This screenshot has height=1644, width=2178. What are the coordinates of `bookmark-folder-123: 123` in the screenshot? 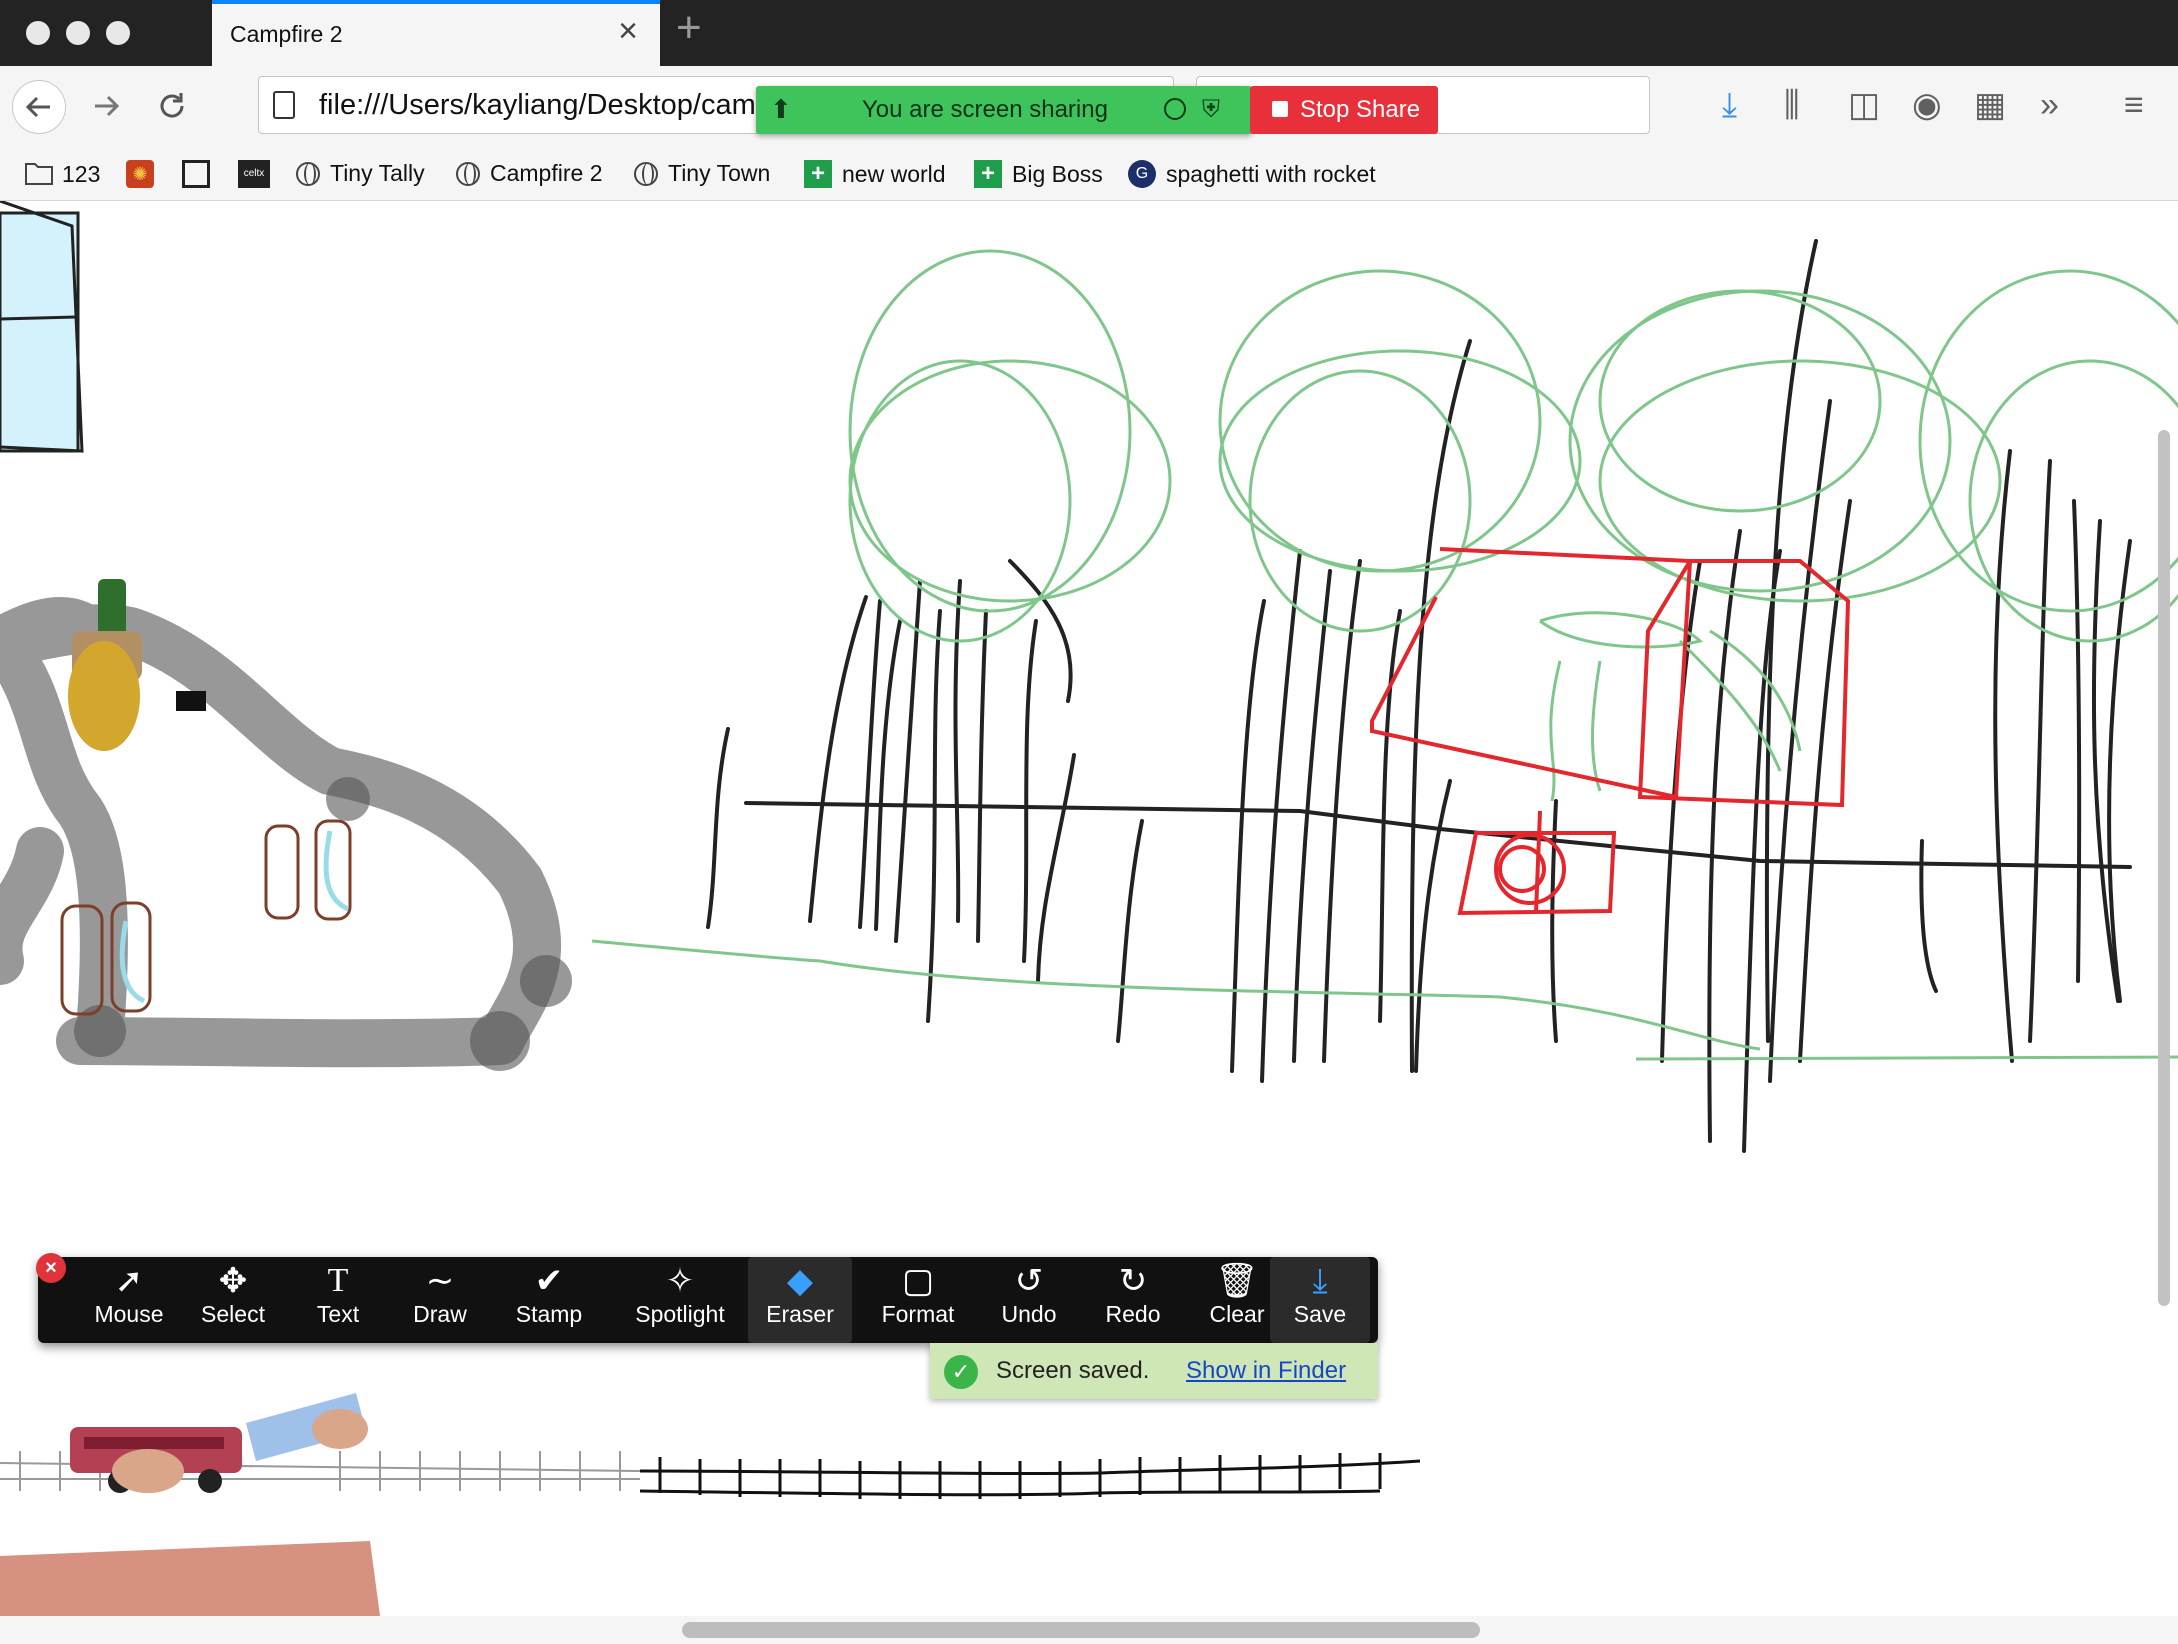 It's located at (62, 174).